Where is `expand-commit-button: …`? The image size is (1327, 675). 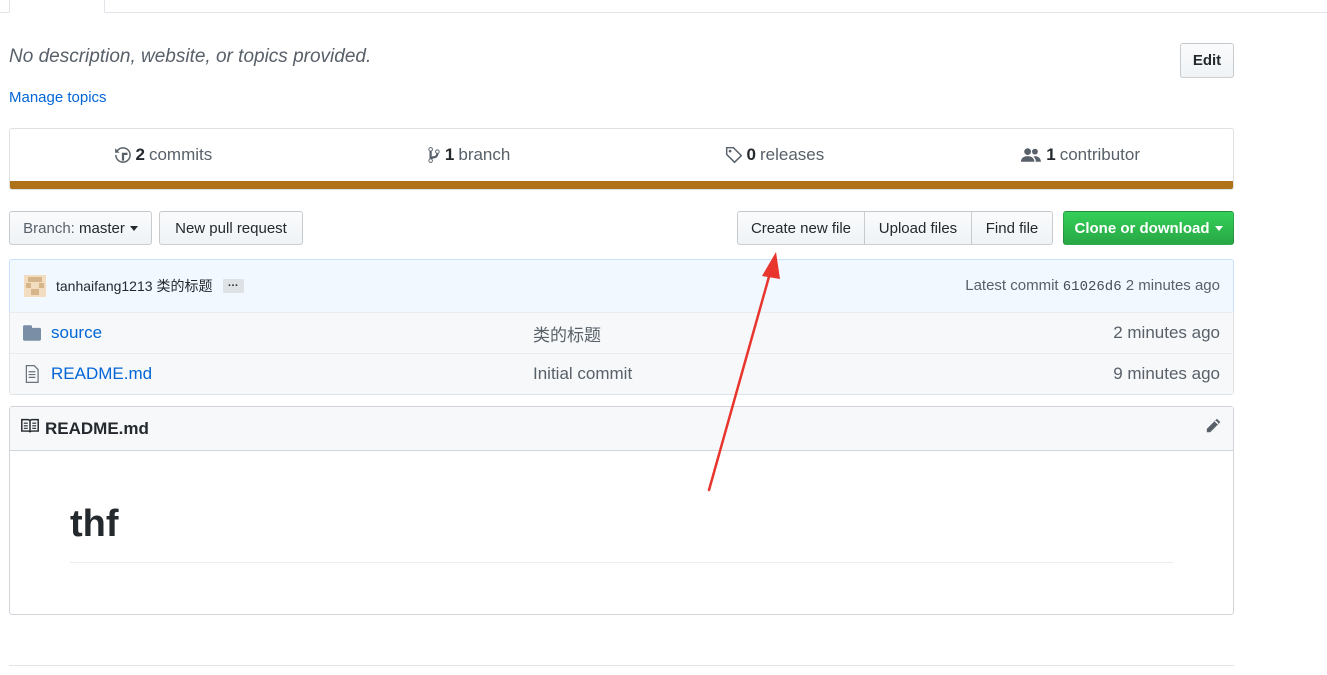 expand-commit-button: … is located at coordinates (233, 285).